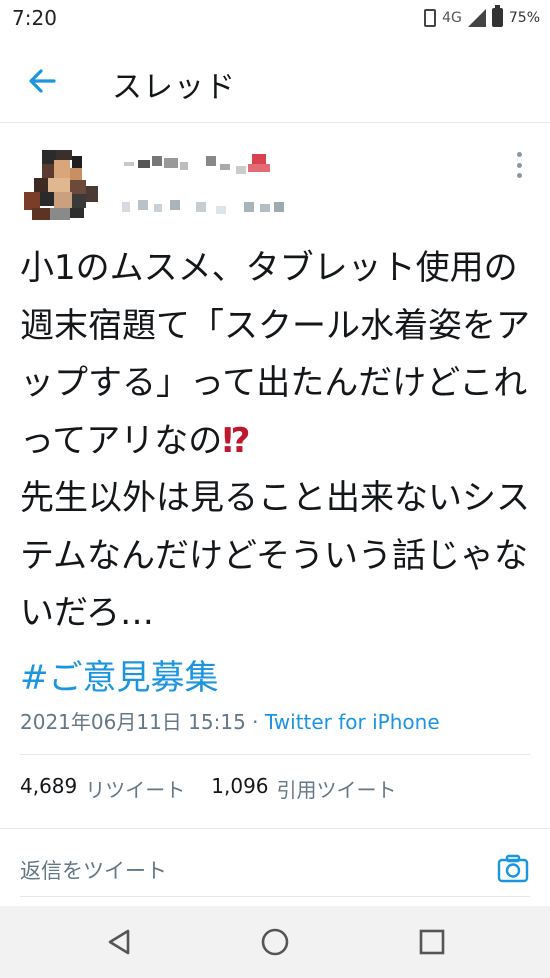 This screenshot has height=978, width=550. Describe the element at coordinates (275, 325) in the screenshot. I see `tweet-line: 週末宿題て「スクール水着姿をア` at that location.